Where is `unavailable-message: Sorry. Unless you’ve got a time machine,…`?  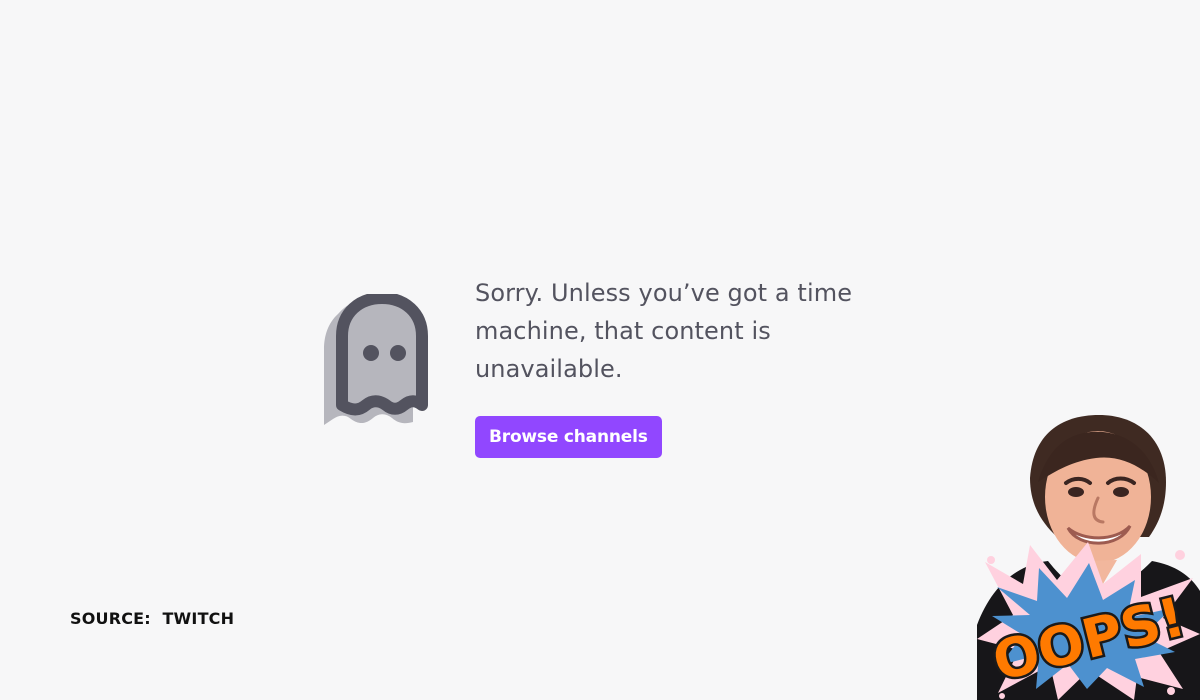 unavailable-message: Sorry. Unless you’ve got a time machine,… is located at coordinates (664, 331).